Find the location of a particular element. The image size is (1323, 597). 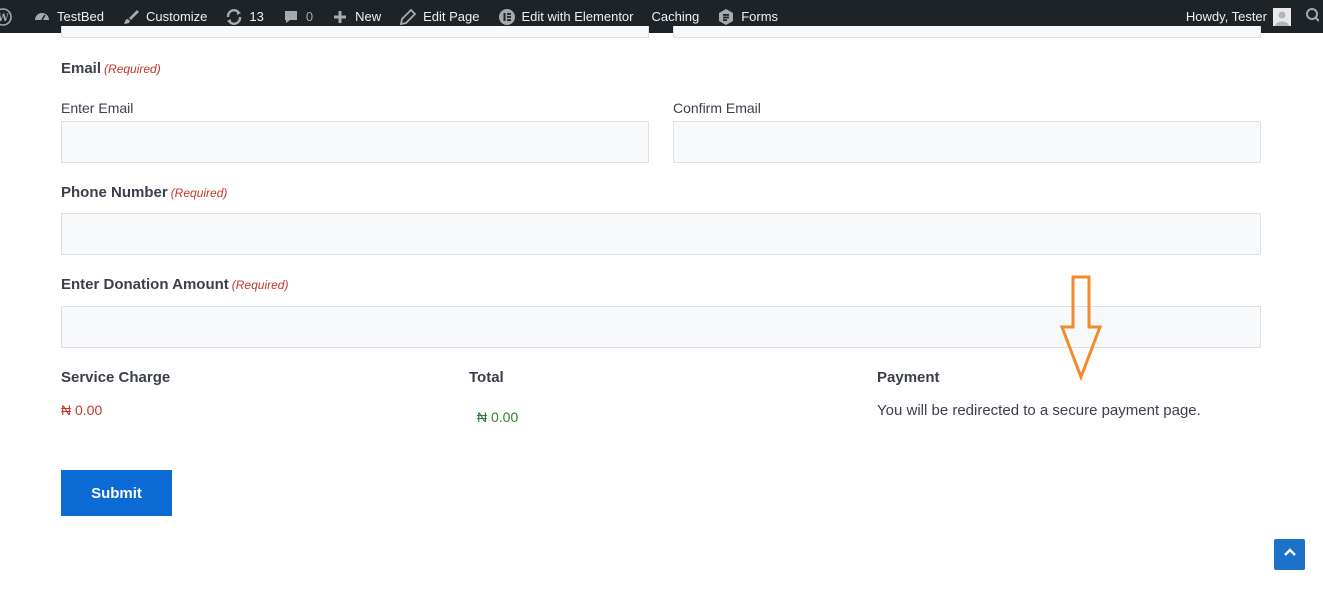

donation-label: Enter Donation Amount (Required) is located at coordinates (174, 284).